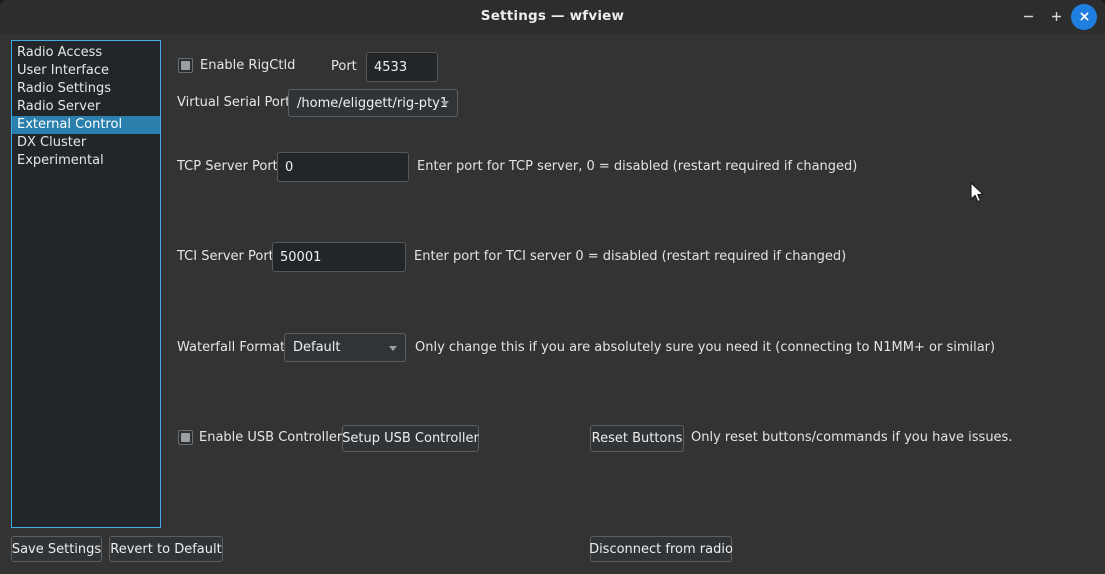 The width and height of the screenshot is (1105, 574). Describe the element at coordinates (637, 438) in the screenshot. I see `reset-buttons-button: Reset Buttons` at that location.